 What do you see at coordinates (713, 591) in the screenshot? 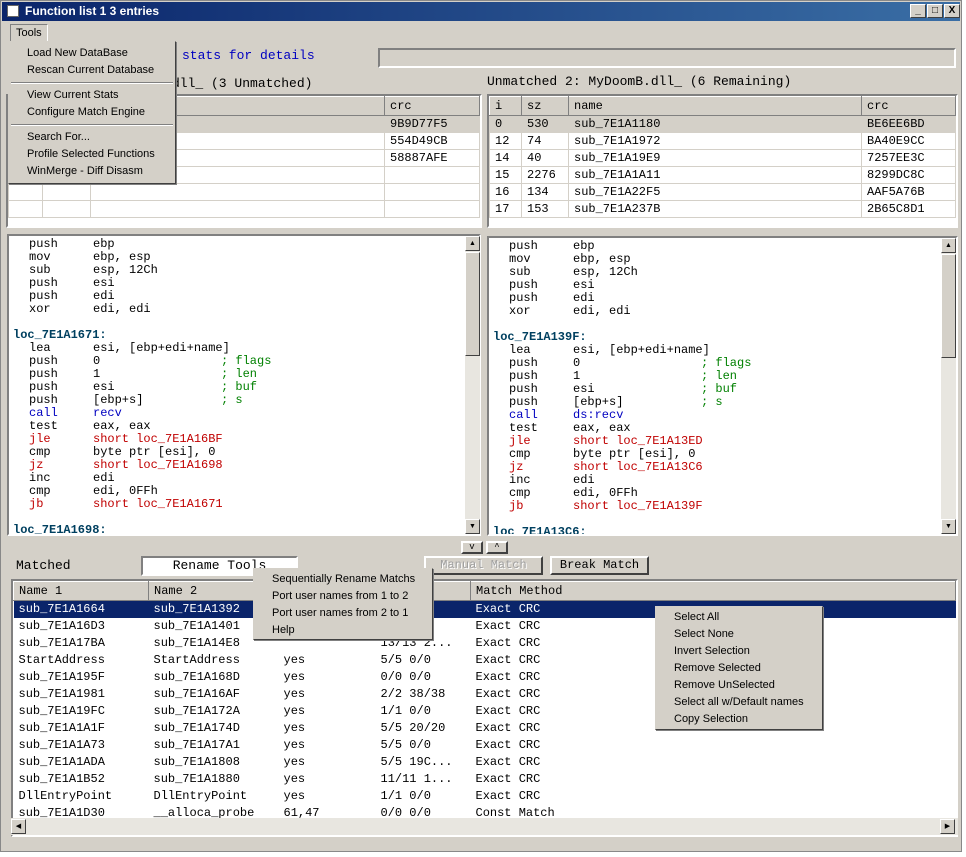
I see `col-header-match-method: Match Method` at bounding box center [713, 591].